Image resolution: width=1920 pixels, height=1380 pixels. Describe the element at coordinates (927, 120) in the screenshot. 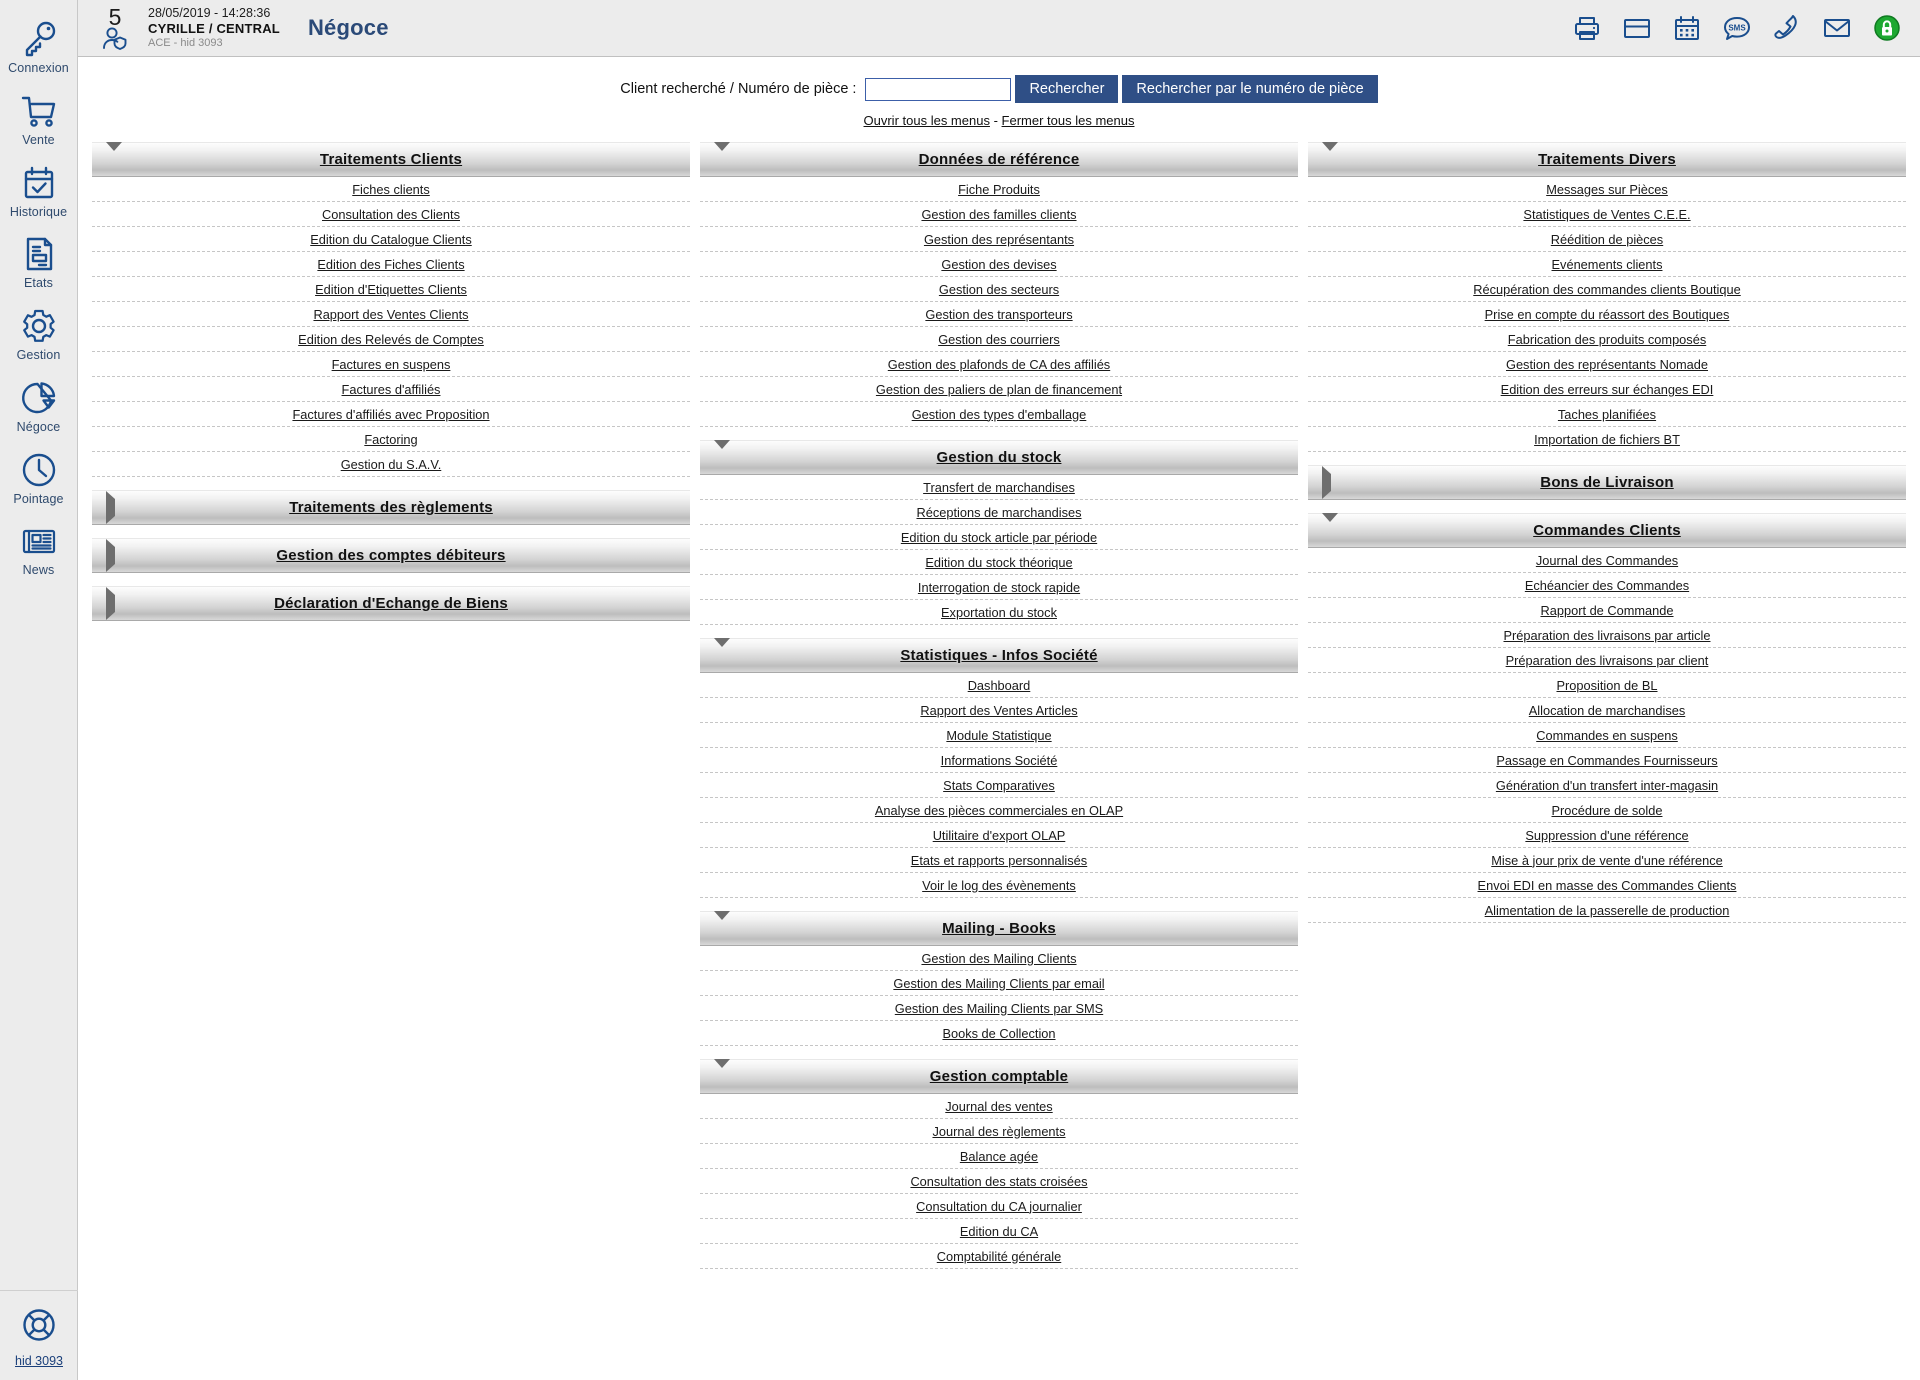

I see `open-all-menus-link: Ouvrir tous les menus` at that location.